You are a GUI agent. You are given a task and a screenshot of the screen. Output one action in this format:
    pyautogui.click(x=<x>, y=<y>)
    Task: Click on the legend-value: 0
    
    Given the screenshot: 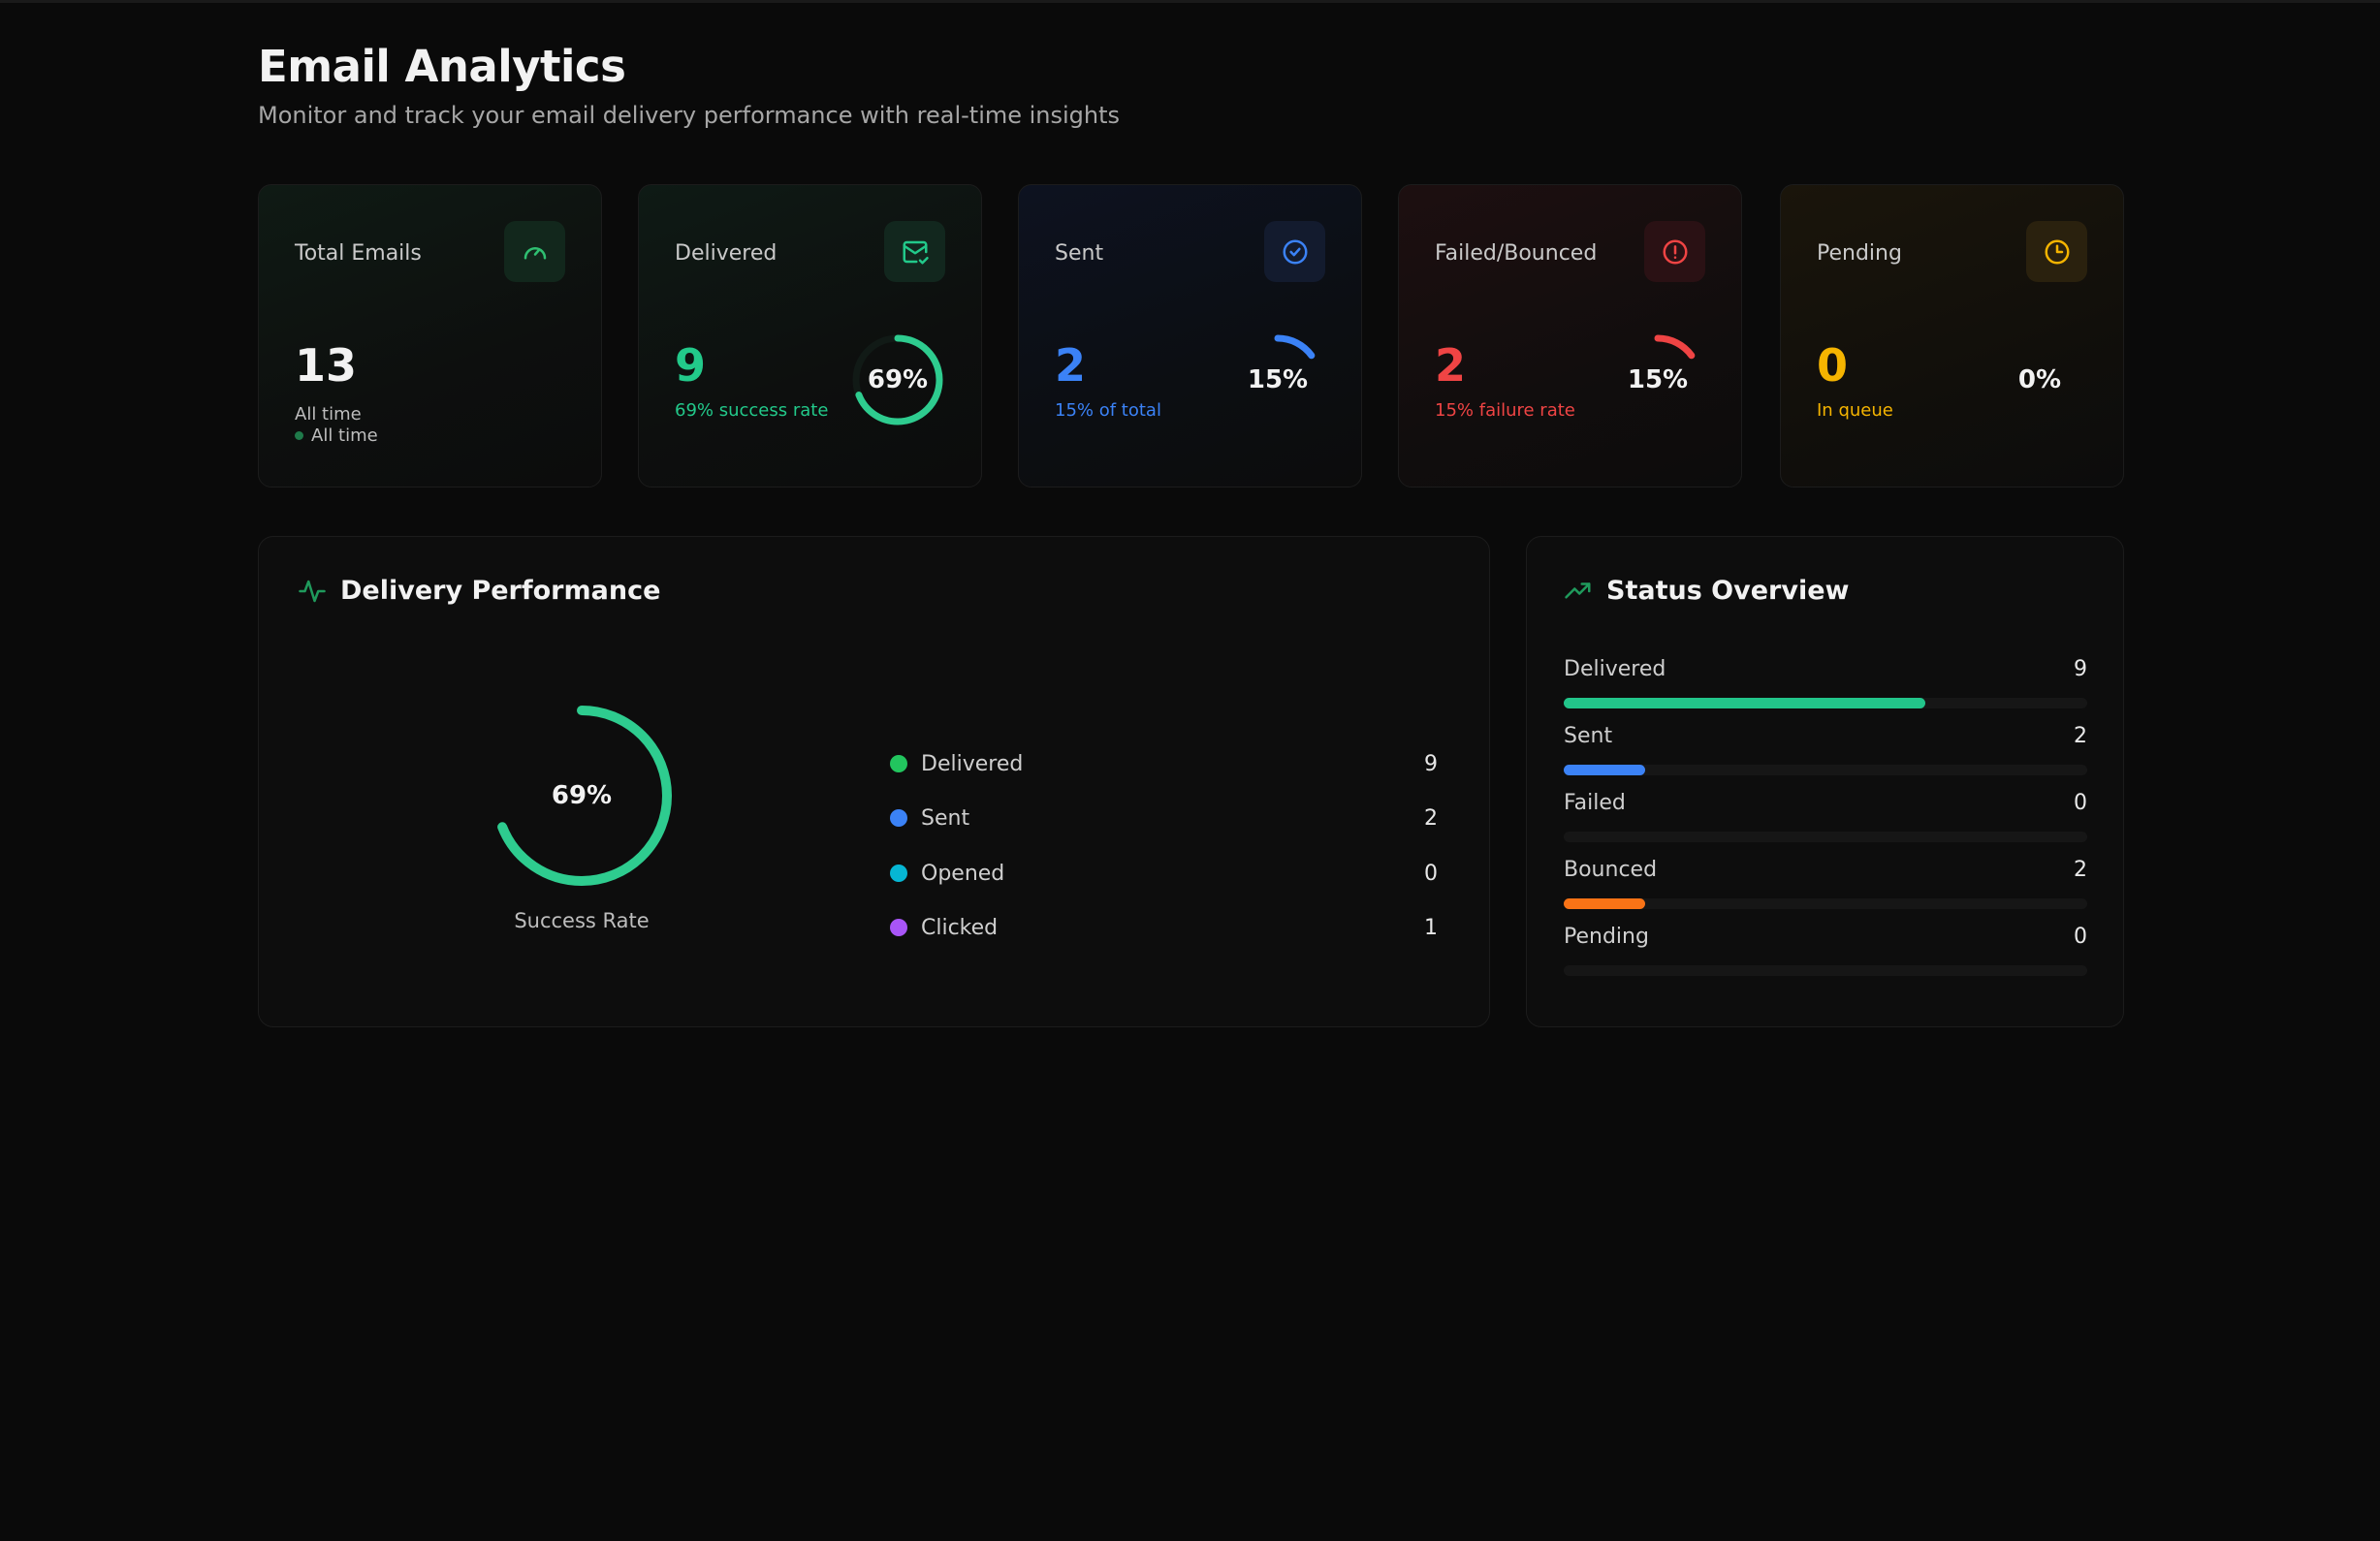 What is the action you would take?
    pyautogui.click(x=1431, y=874)
    